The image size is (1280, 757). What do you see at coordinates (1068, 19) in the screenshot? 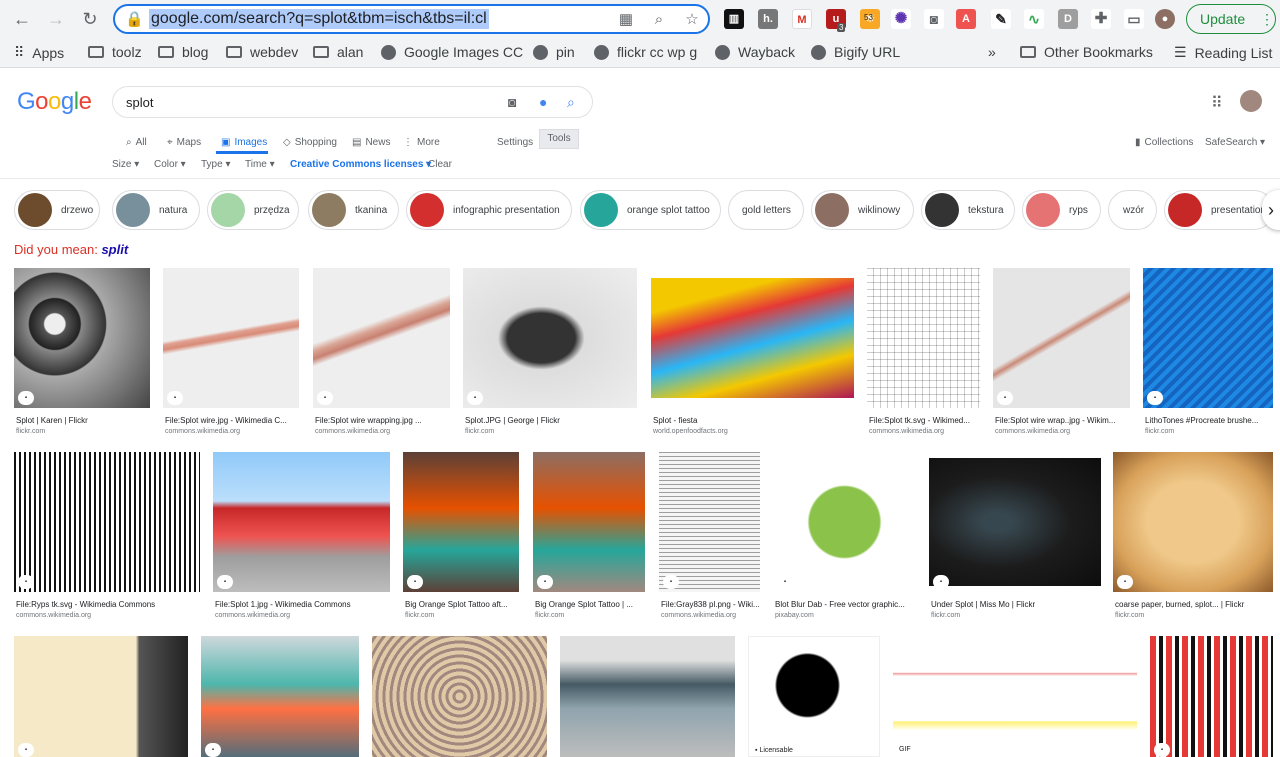
I see `extension-d-icon: D` at bounding box center [1068, 19].